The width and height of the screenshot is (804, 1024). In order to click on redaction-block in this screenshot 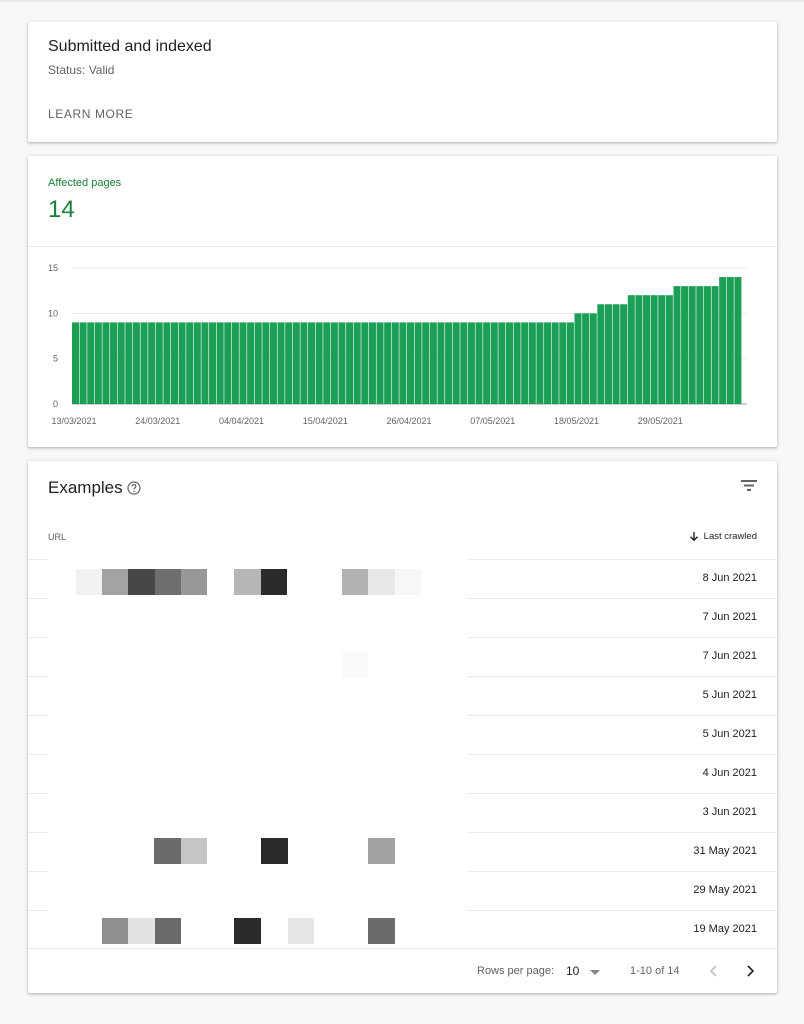, I will do `click(115, 931)`.